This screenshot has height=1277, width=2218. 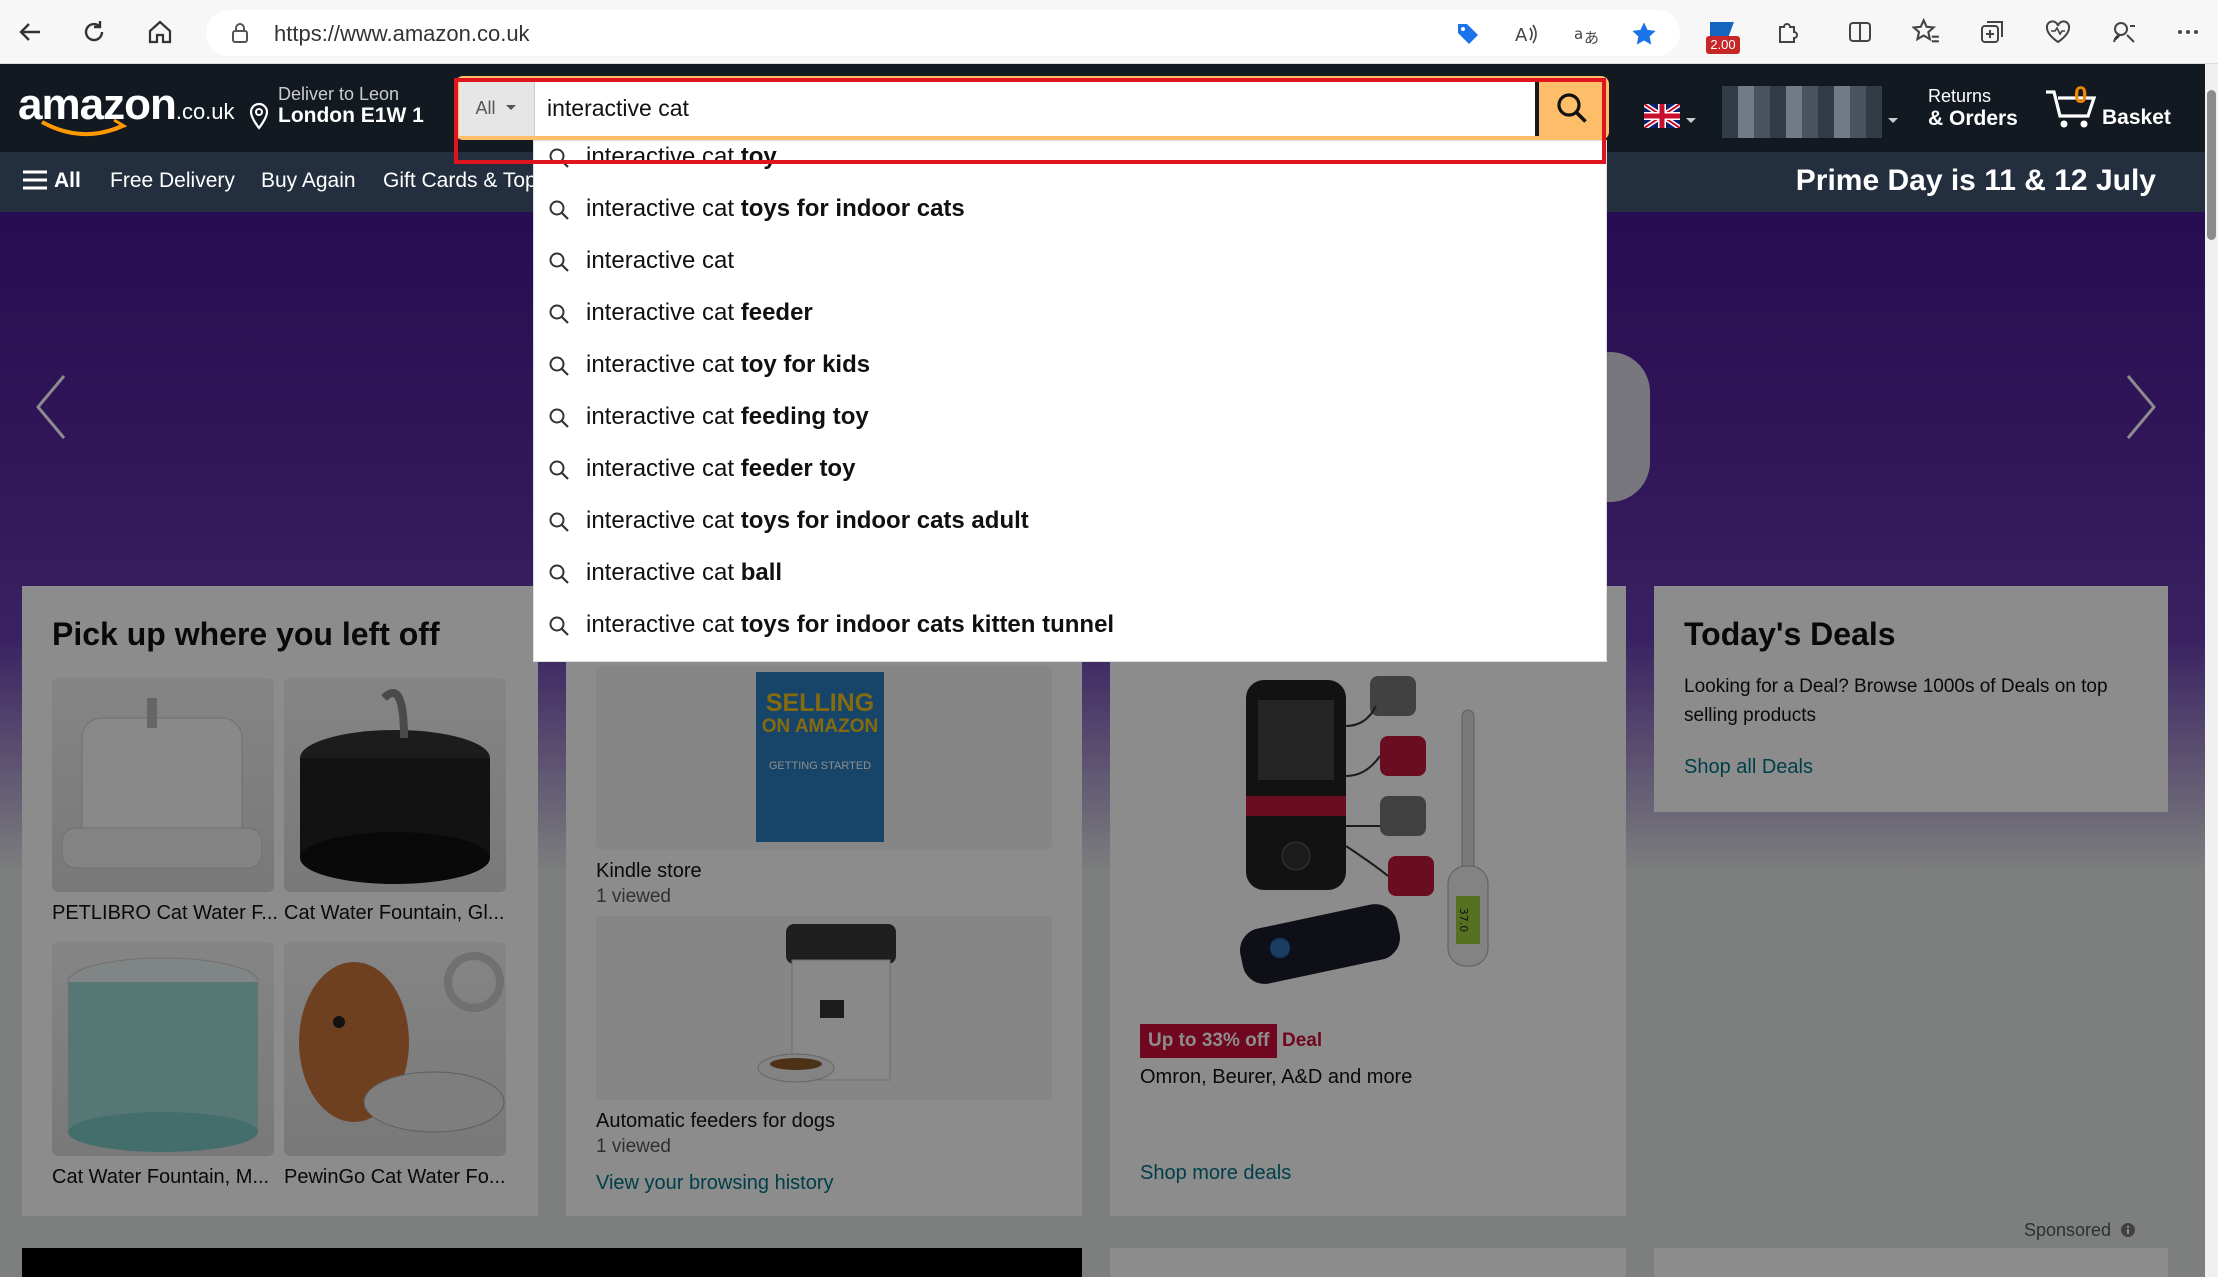 I want to click on collections-icon, so click(x=1992, y=32).